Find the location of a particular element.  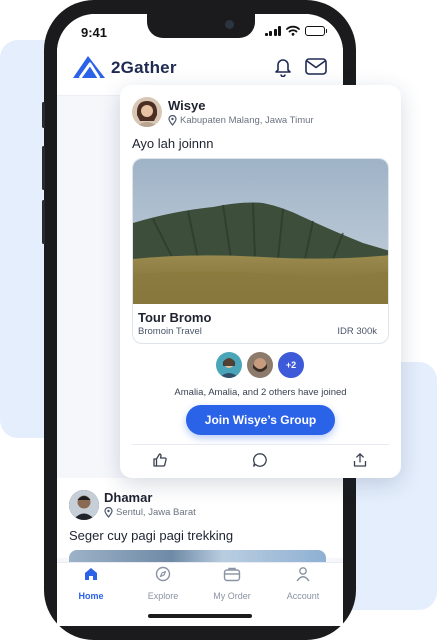

comment-icon is located at coordinates (260, 460).